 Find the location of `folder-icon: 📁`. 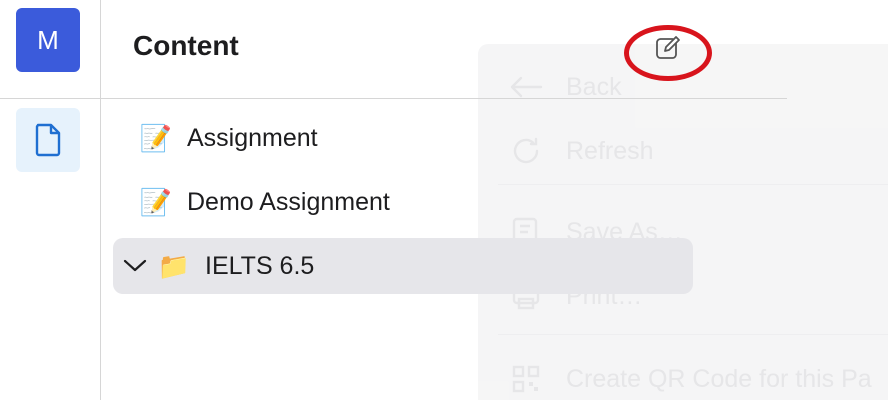

folder-icon: 📁 is located at coordinates (174, 265).